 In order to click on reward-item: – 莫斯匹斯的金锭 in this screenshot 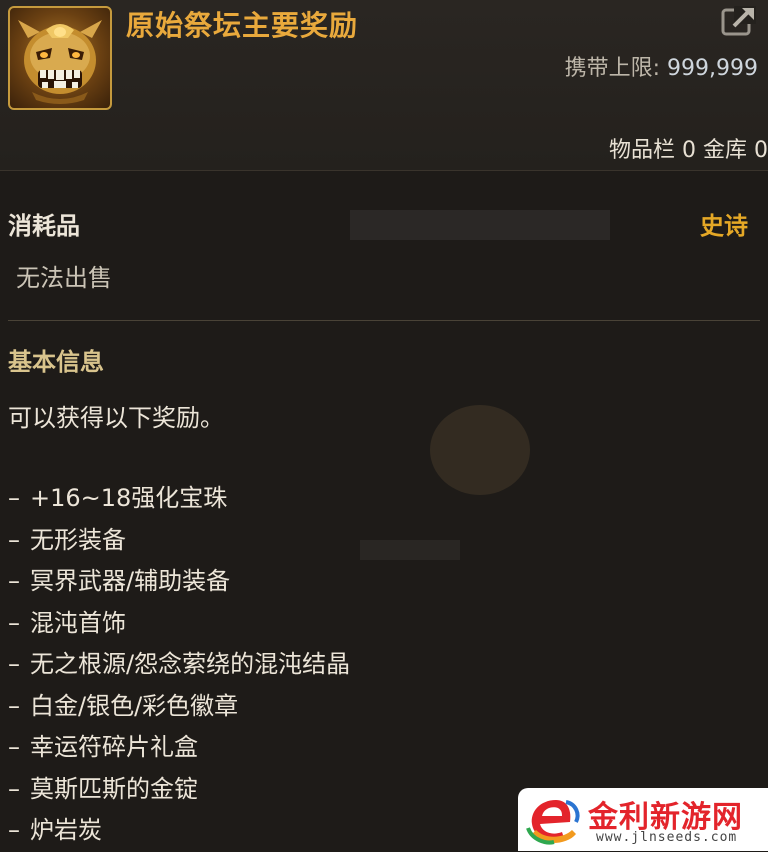, I will do `click(179, 790)`.